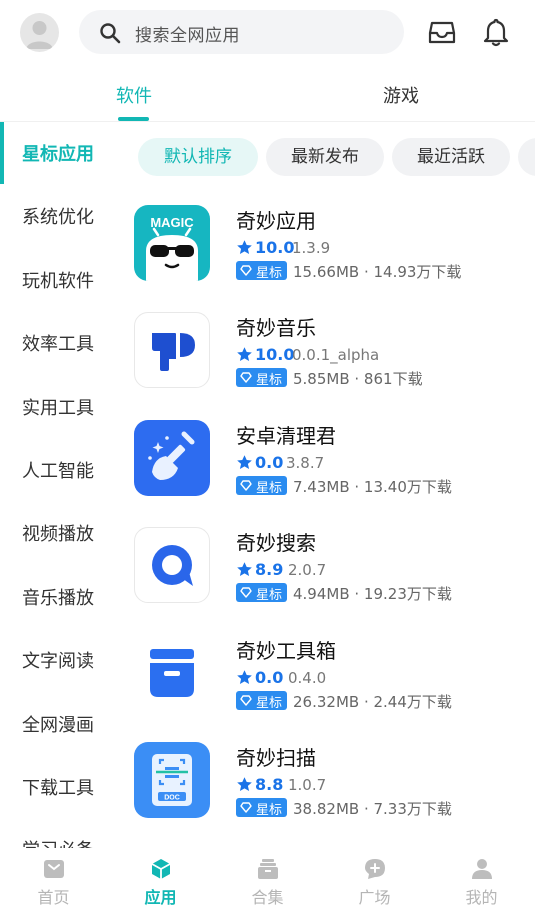 This screenshot has width=535, height=915. Describe the element at coordinates (372, 594) in the screenshot. I see `size-downloads: 4.94MB · 19.23万下载` at that location.